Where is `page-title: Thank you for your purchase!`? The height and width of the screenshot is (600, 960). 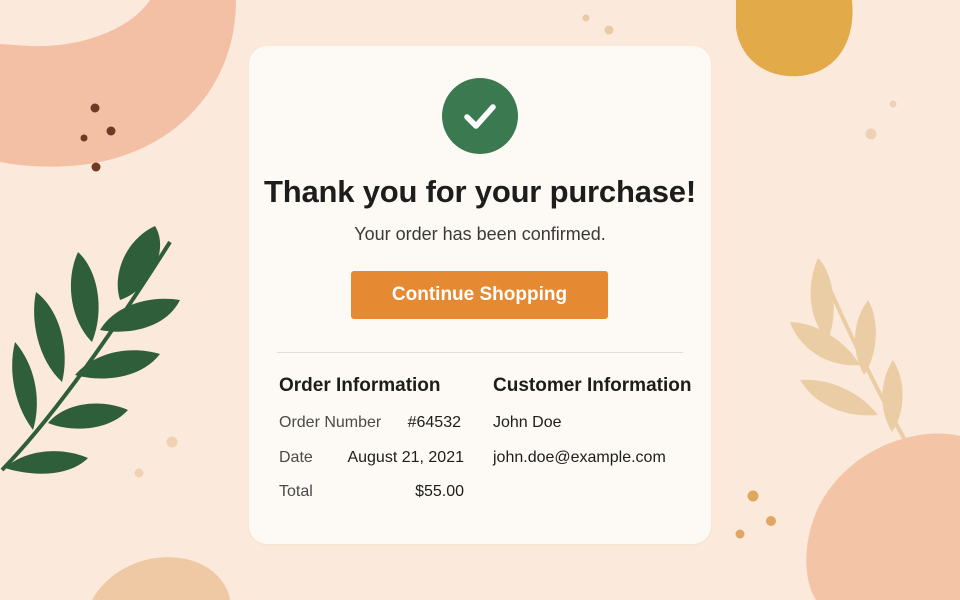
page-title: Thank you for your purchase! is located at coordinates (480, 191).